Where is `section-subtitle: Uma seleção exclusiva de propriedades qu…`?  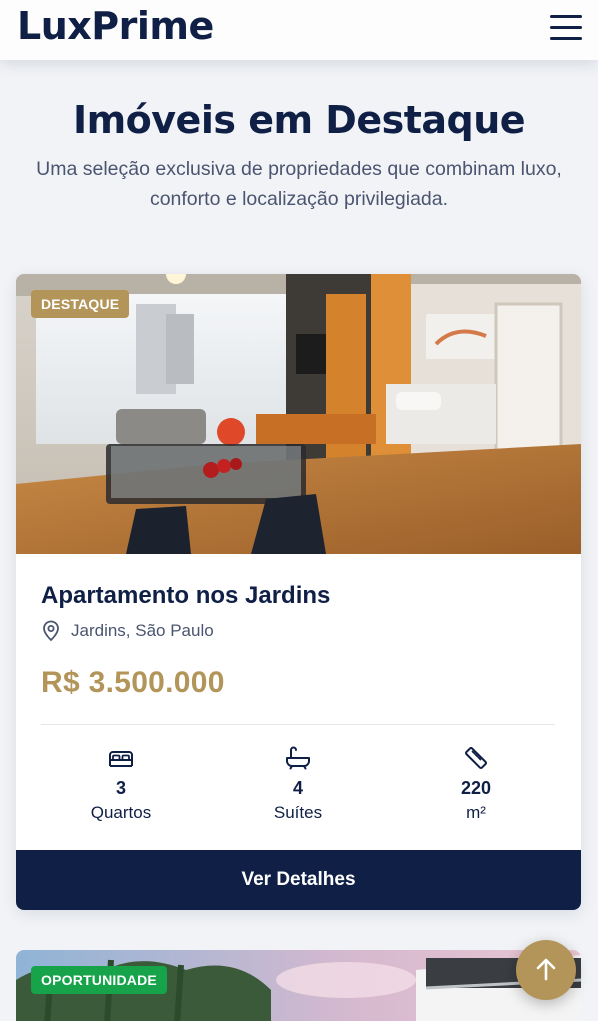 section-subtitle: Uma seleção exclusiva de propriedades qu… is located at coordinates (299, 184).